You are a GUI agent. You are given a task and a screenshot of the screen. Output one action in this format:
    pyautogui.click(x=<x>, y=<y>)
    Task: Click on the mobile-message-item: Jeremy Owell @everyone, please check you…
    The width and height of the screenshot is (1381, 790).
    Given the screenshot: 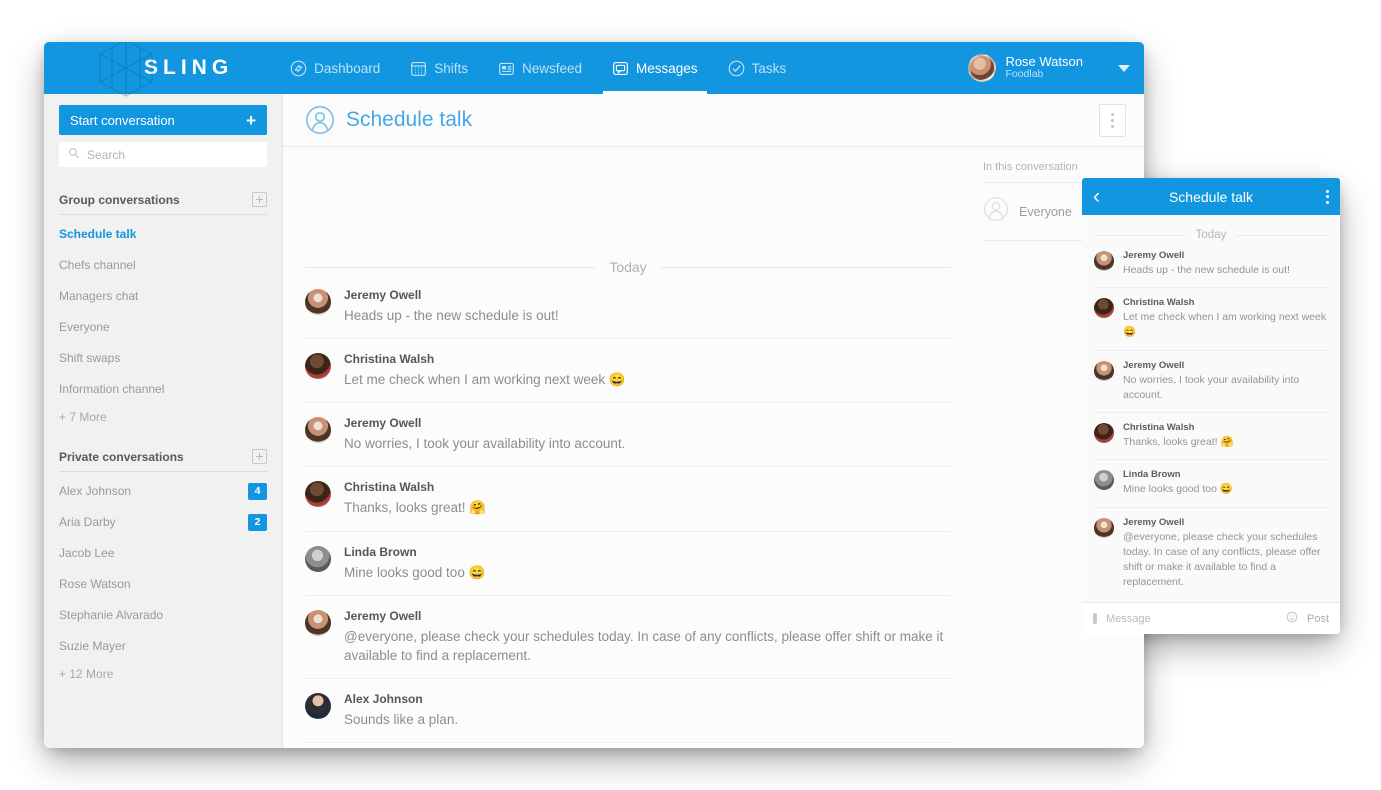 What is the action you would take?
    pyautogui.click(x=1211, y=554)
    